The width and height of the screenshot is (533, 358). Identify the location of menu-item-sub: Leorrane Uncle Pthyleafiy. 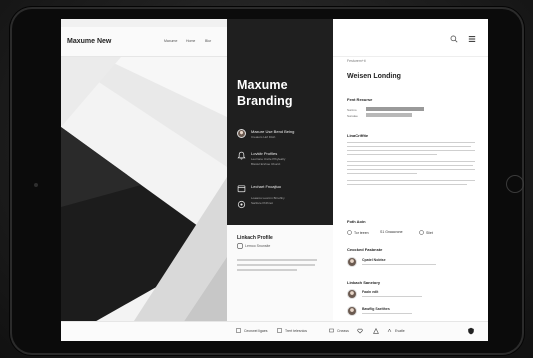
(268, 159).